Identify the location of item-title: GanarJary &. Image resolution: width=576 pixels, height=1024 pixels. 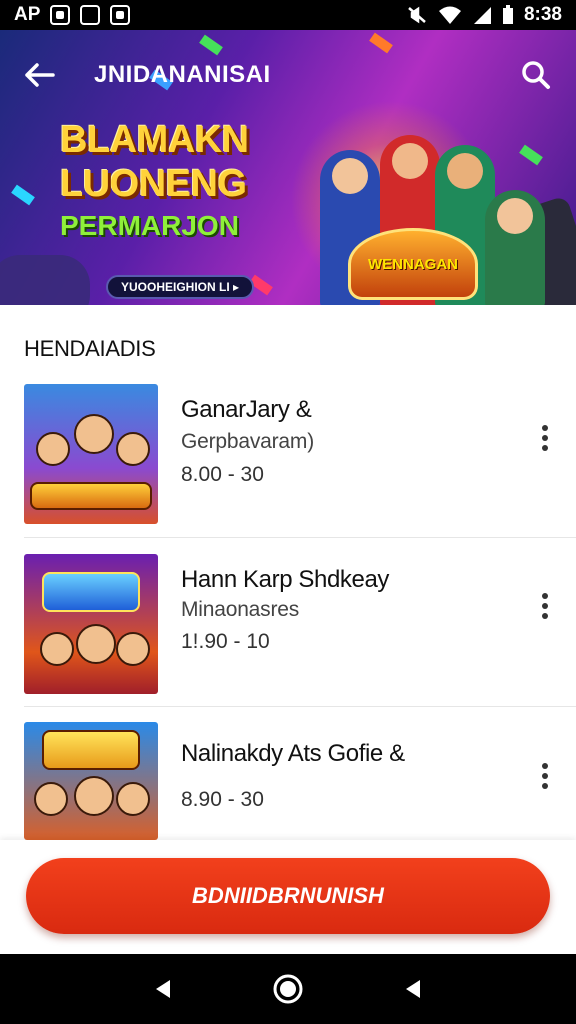
(246, 409).